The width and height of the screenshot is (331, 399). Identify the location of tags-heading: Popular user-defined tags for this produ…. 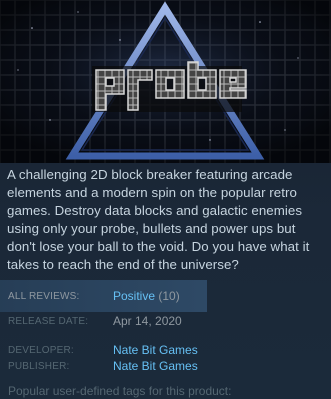
(120, 391).